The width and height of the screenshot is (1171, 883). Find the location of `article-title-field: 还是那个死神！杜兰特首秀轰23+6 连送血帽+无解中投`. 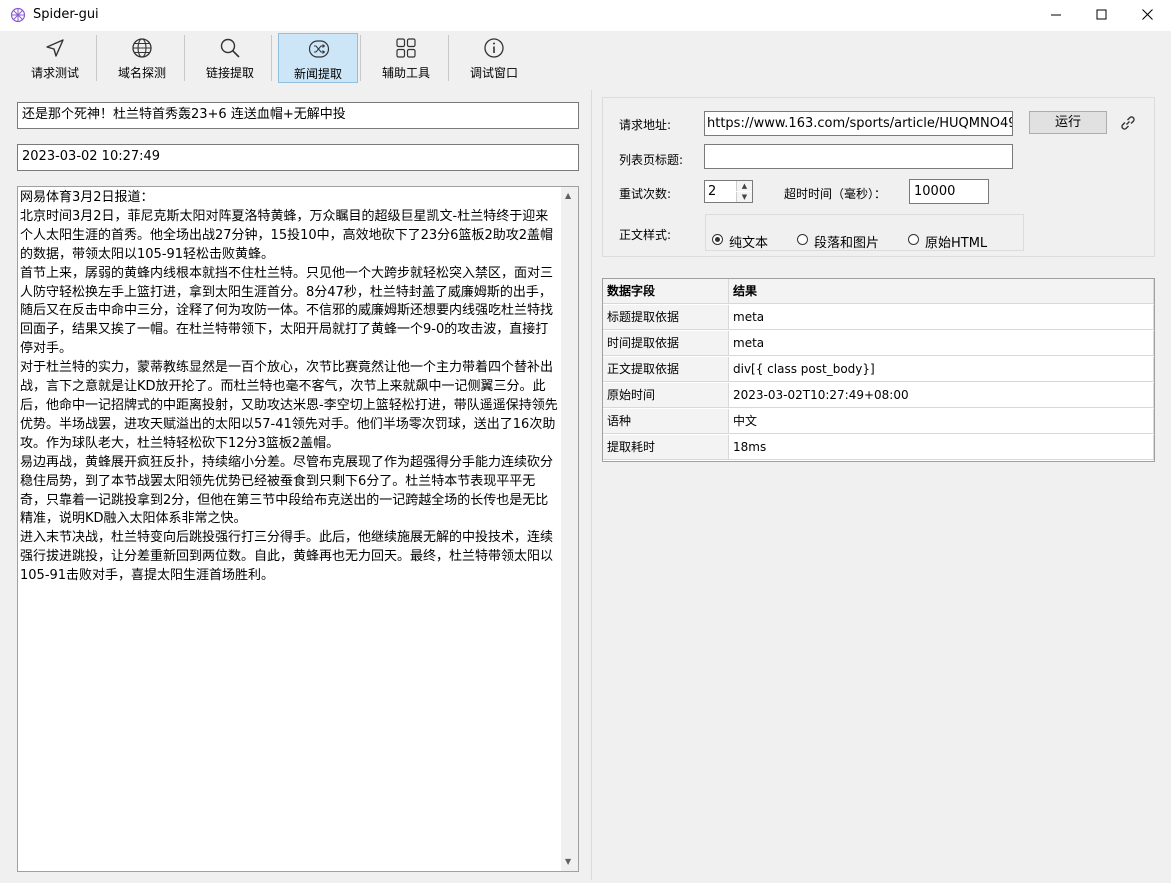

article-title-field: 还是那个死神！杜兰特首秀轰23+6 连送血帽+无解中投 is located at coordinates (298, 115).